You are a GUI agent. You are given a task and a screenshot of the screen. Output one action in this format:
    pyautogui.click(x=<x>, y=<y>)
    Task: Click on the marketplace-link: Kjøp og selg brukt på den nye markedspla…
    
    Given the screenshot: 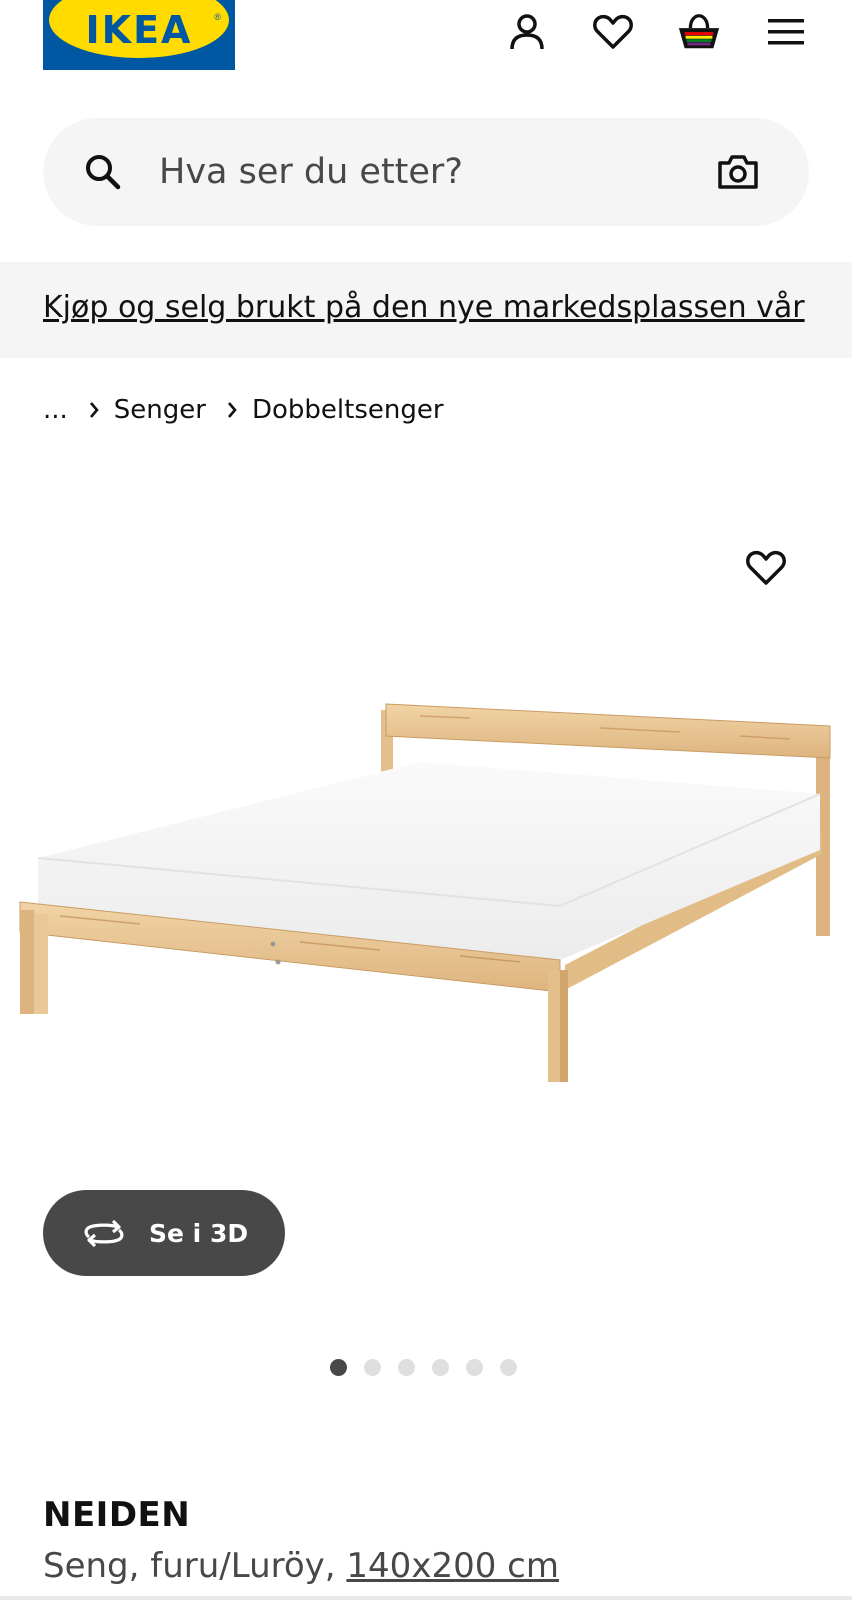 What is the action you would take?
    pyautogui.click(x=424, y=307)
    